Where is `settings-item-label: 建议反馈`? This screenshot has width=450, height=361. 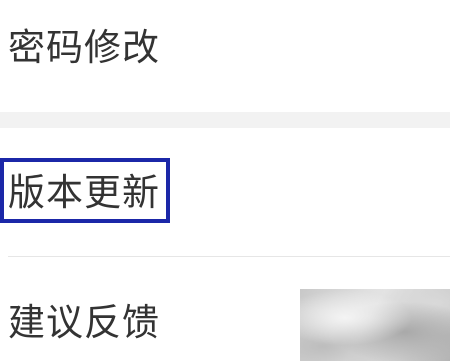
settings-item-label: 建议反馈 is located at coordinates (84, 322).